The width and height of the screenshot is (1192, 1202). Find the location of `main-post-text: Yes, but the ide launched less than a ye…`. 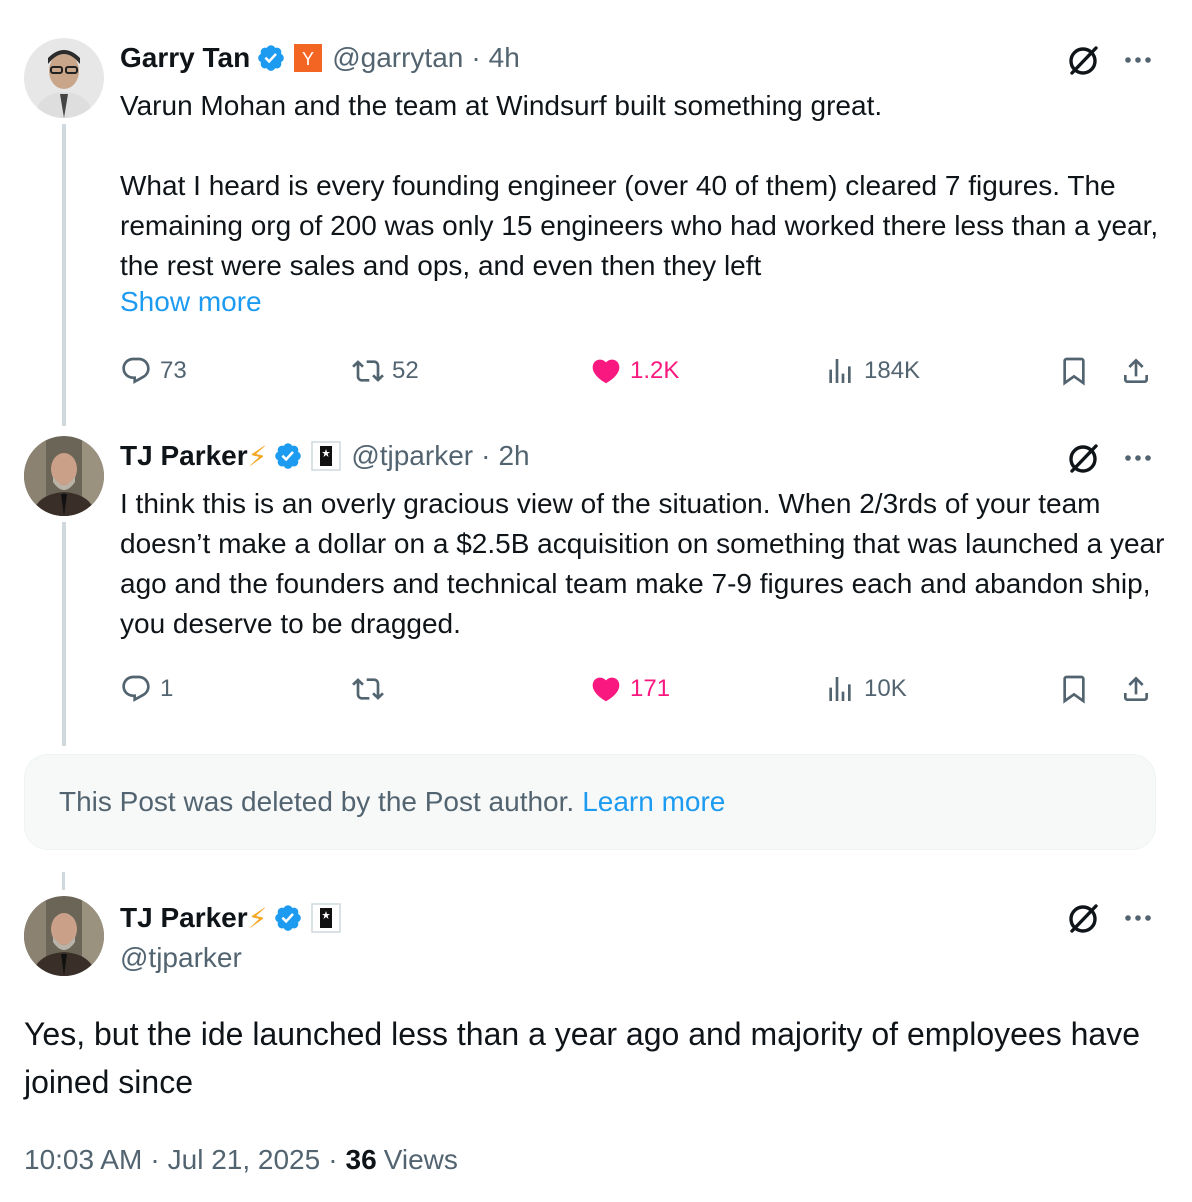

main-post-text: Yes, but the ide launched less than a ye… is located at coordinates (582, 1058).